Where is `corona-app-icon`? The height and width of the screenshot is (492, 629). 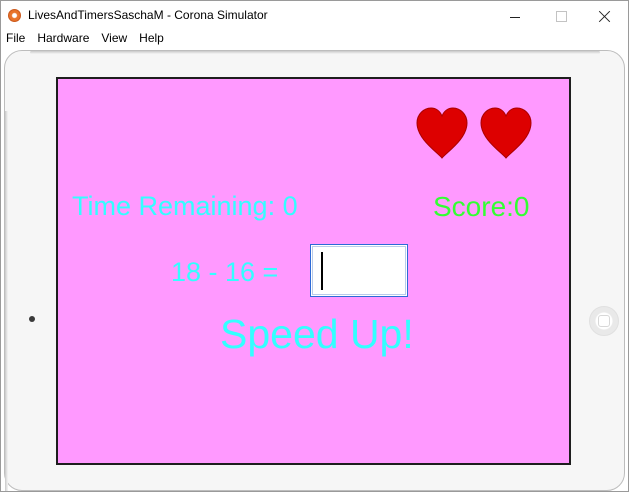
corona-app-icon is located at coordinates (14, 15).